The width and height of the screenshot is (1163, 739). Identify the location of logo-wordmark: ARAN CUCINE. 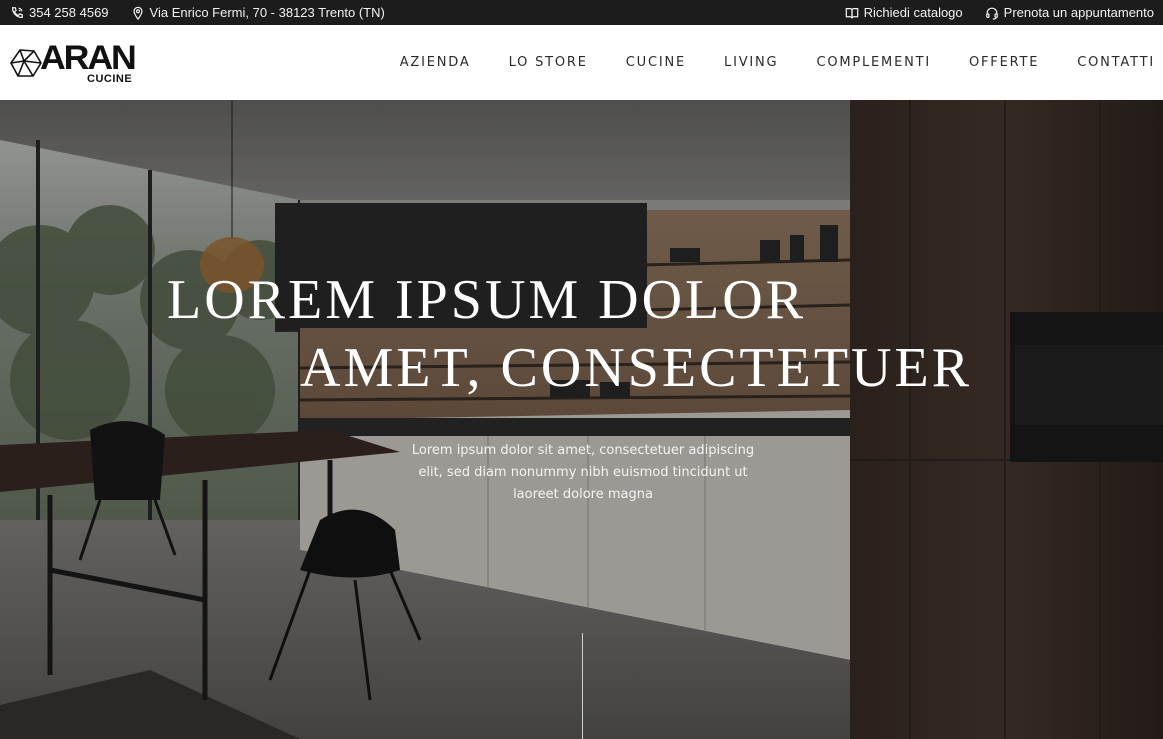
(88, 63).